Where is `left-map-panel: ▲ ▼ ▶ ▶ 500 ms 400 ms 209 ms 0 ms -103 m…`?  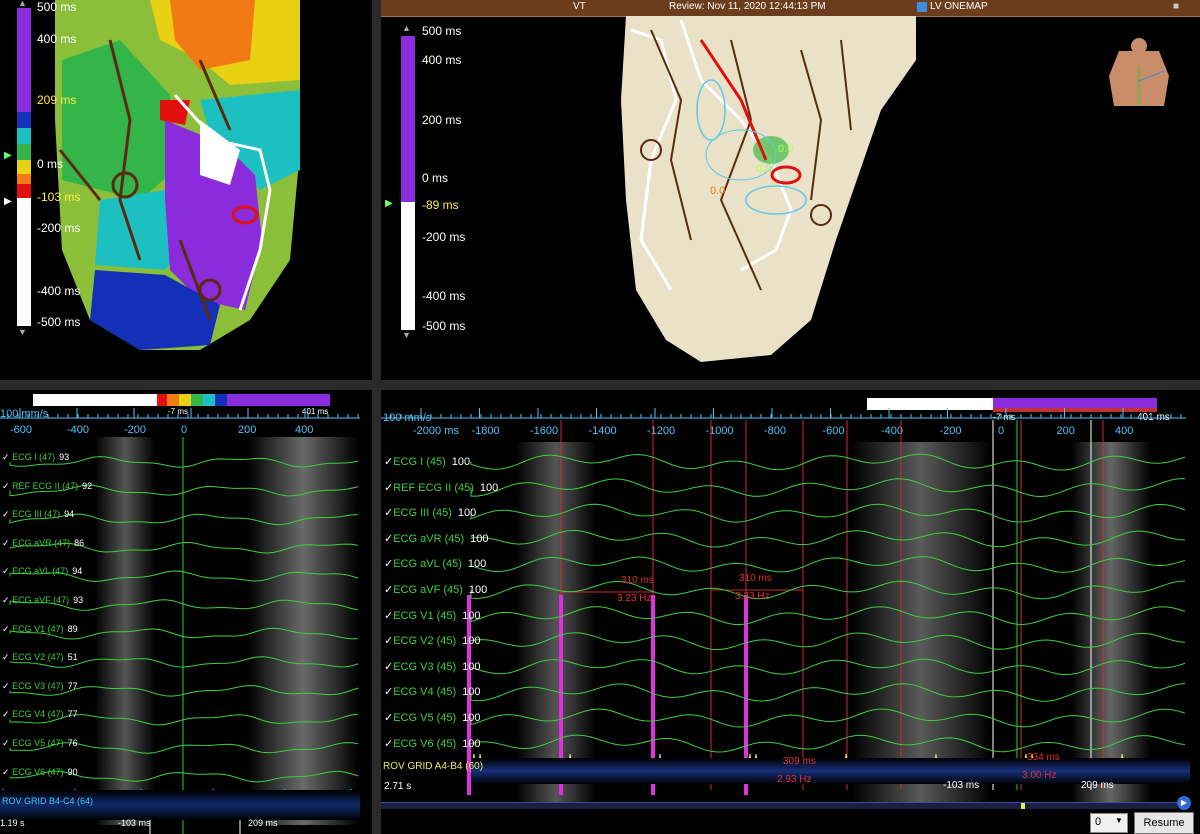 left-map-panel: ▲ ▼ ▶ ▶ 500 ms 400 ms 209 ms 0 ms -103 m… is located at coordinates (186, 190).